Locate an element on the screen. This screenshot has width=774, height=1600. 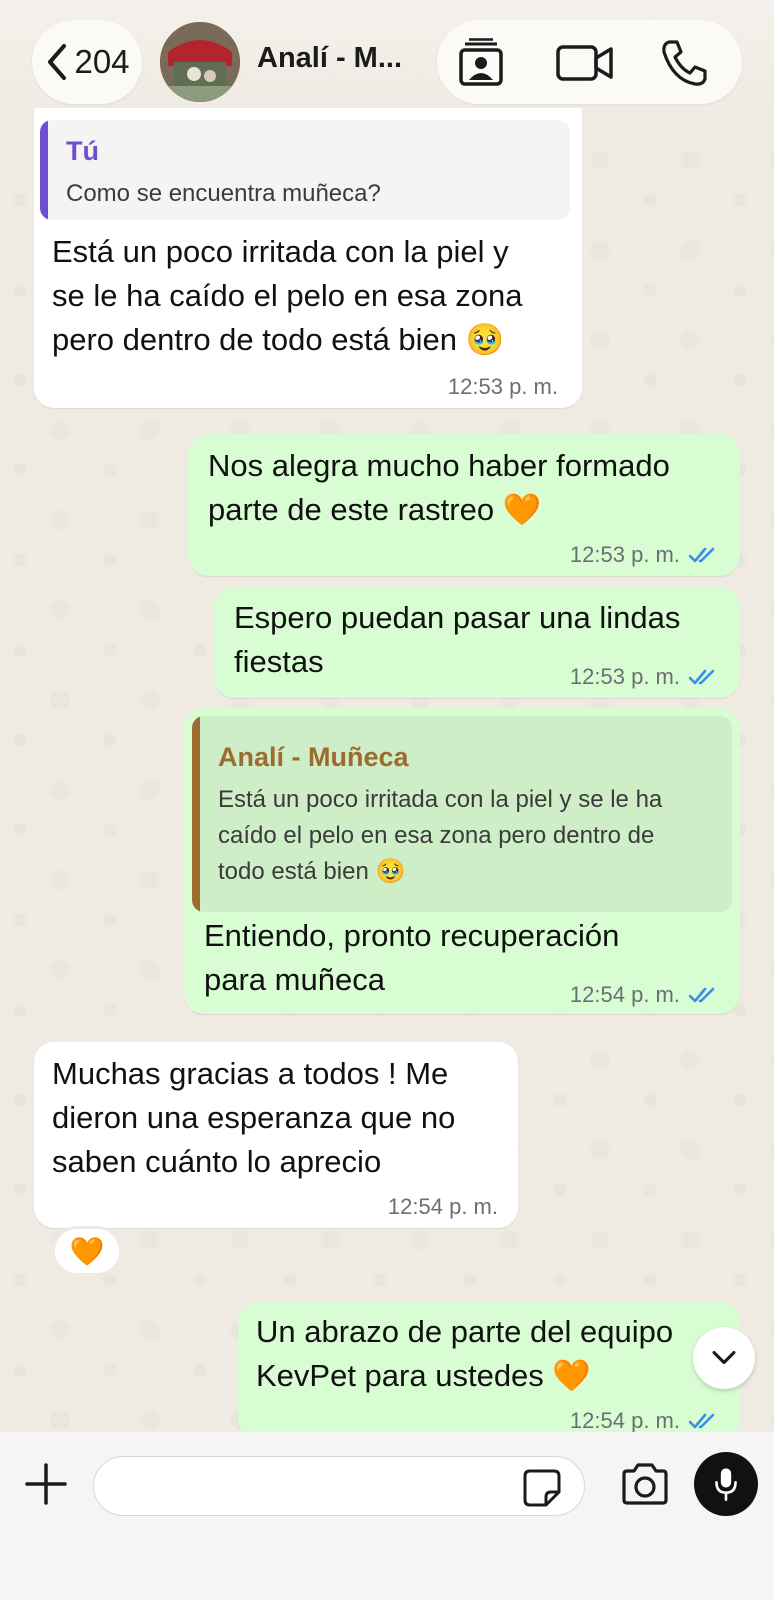
call-actions is located at coordinates (589, 62).